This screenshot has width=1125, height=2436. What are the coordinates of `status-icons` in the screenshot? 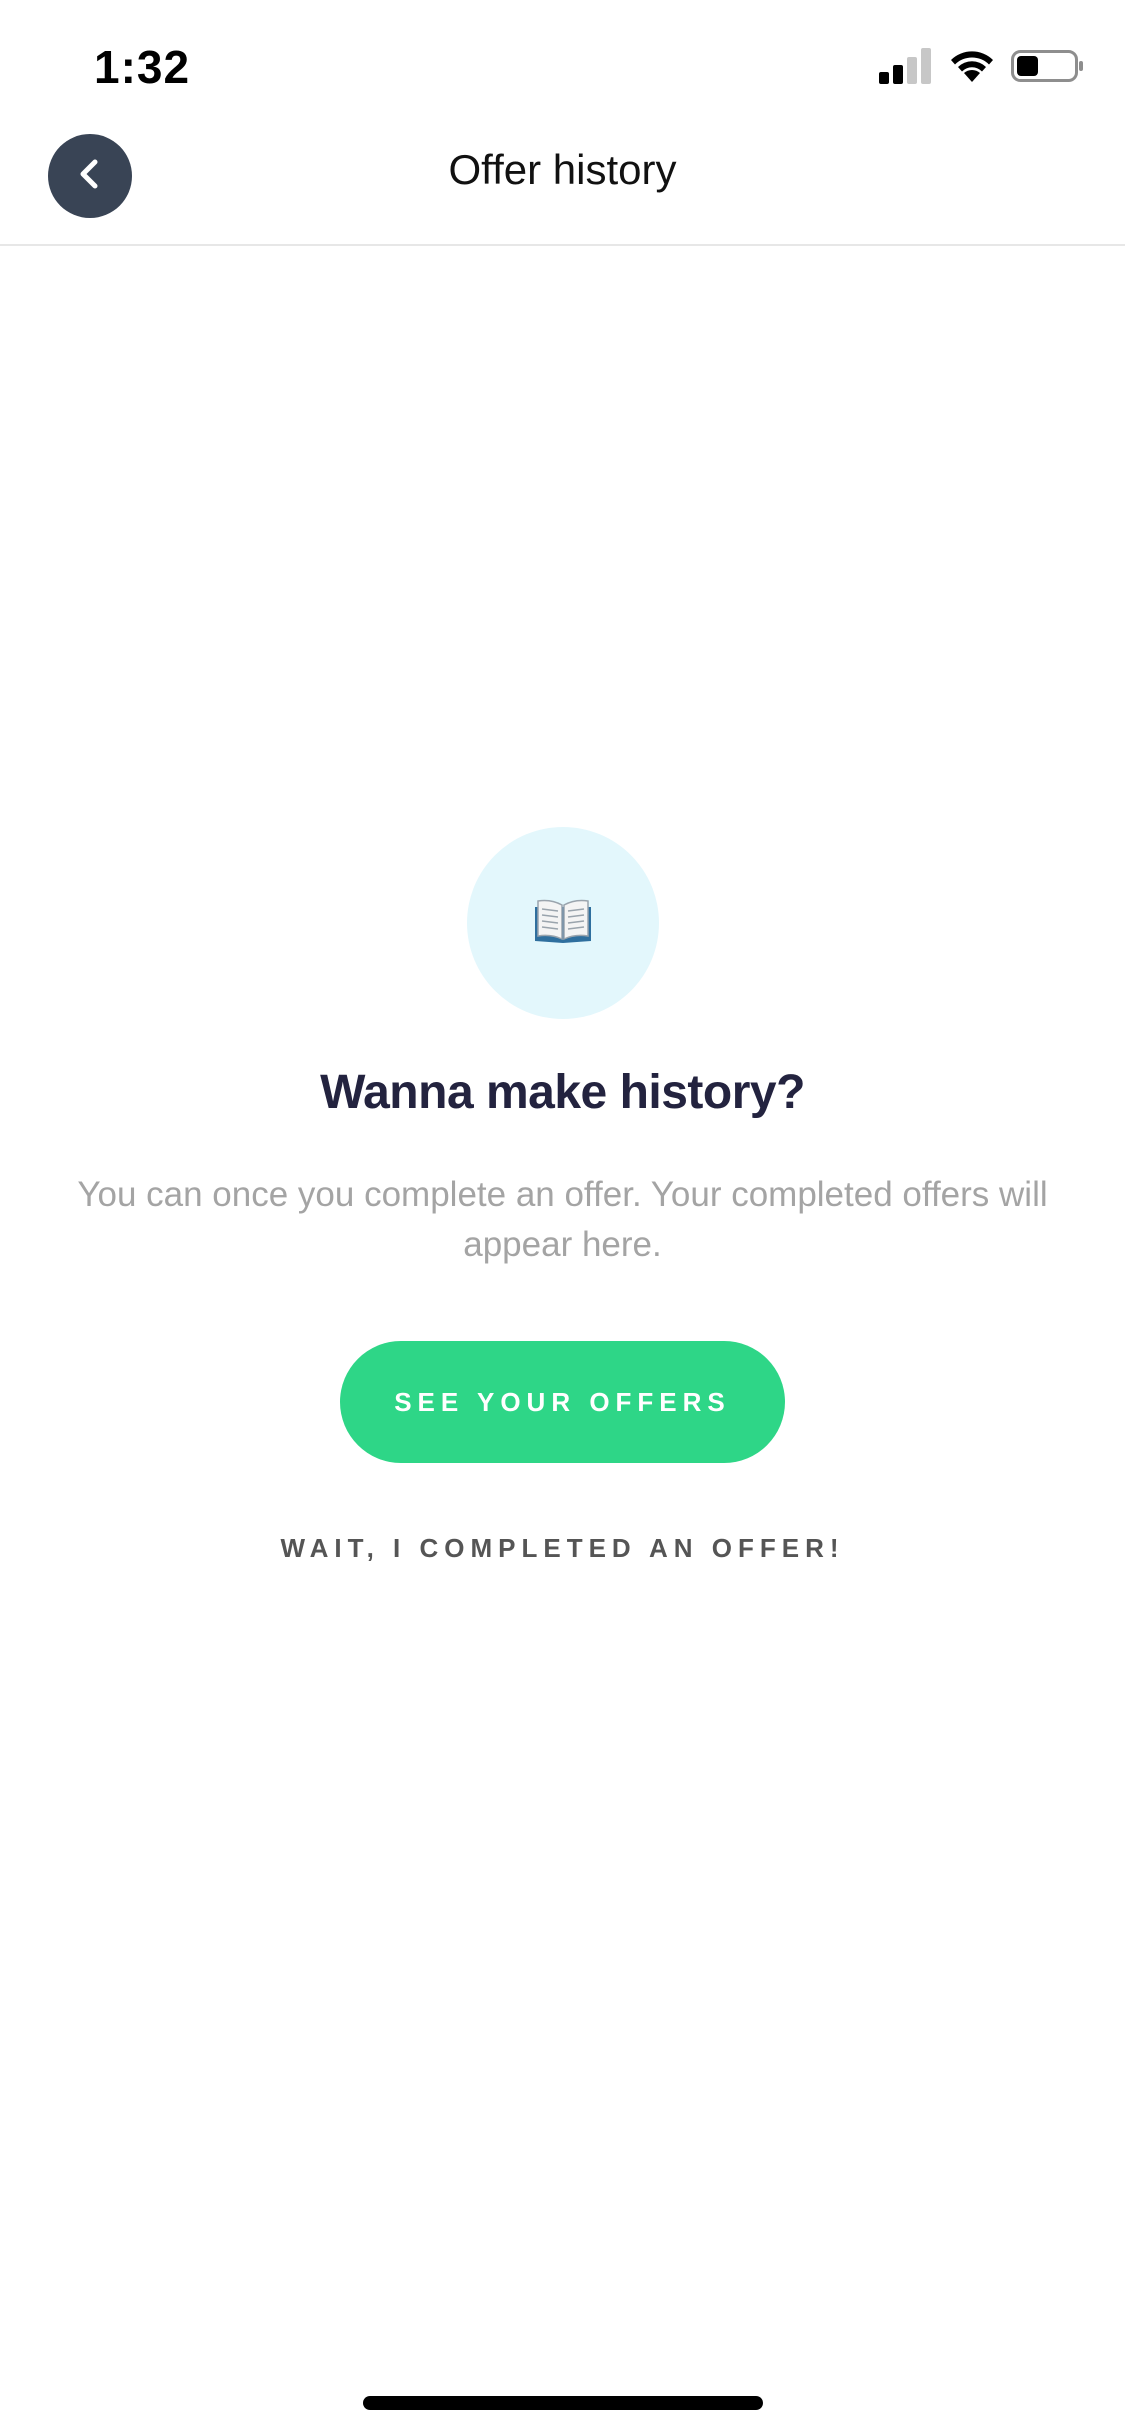 It's located at (982, 68).